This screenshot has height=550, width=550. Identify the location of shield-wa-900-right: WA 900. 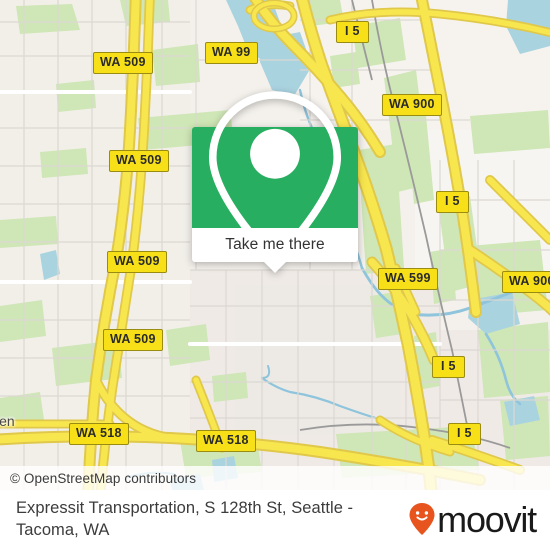
(526, 282).